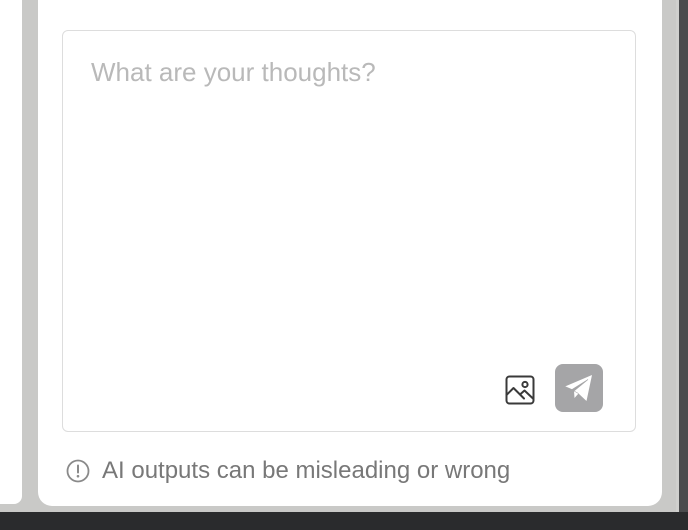  I want to click on window-edge-right, so click(682, 256).